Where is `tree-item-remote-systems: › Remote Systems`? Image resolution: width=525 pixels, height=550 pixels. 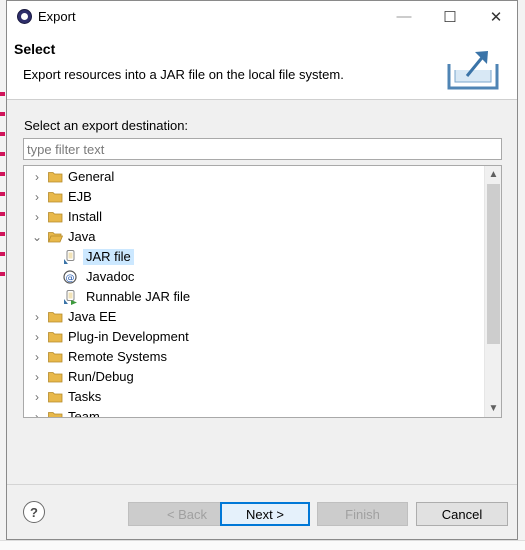 tree-item-remote-systems: › Remote Systems is located at coordinates (253, 357).